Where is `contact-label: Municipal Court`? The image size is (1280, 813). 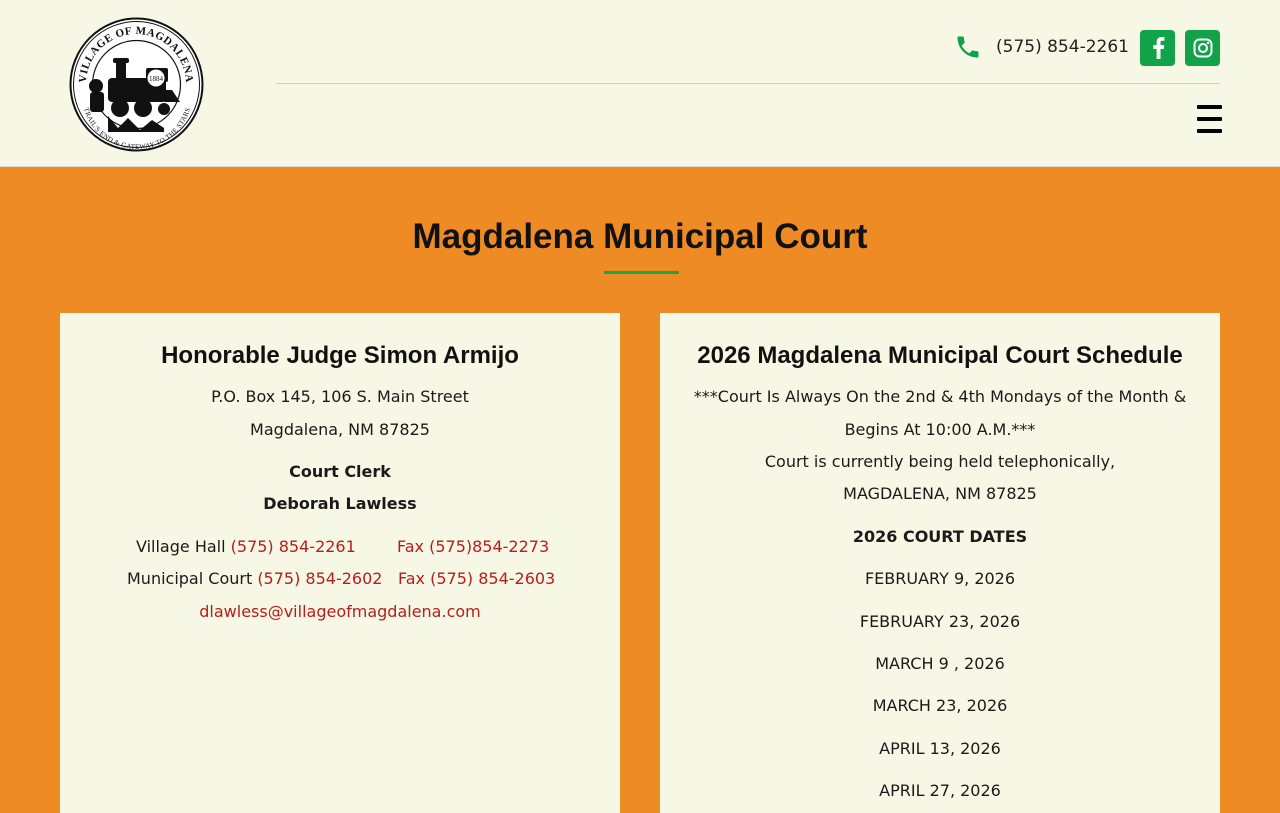 contact-label: Municipal Court is located at coordinates (190, 578).